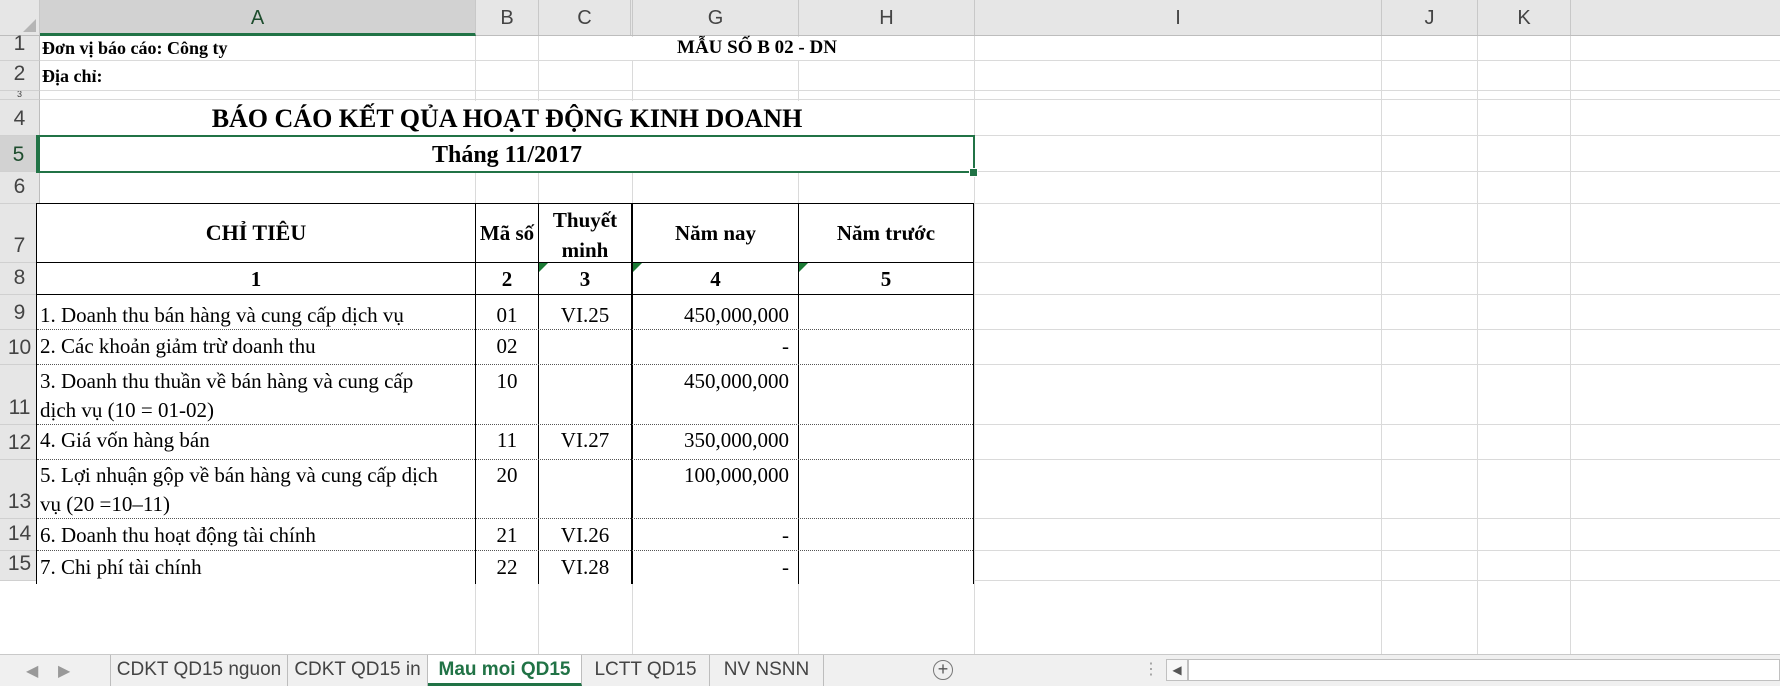  I want to click on report-unit-label: Đơn vị báo cáo: Công ty, so click(135, 48).